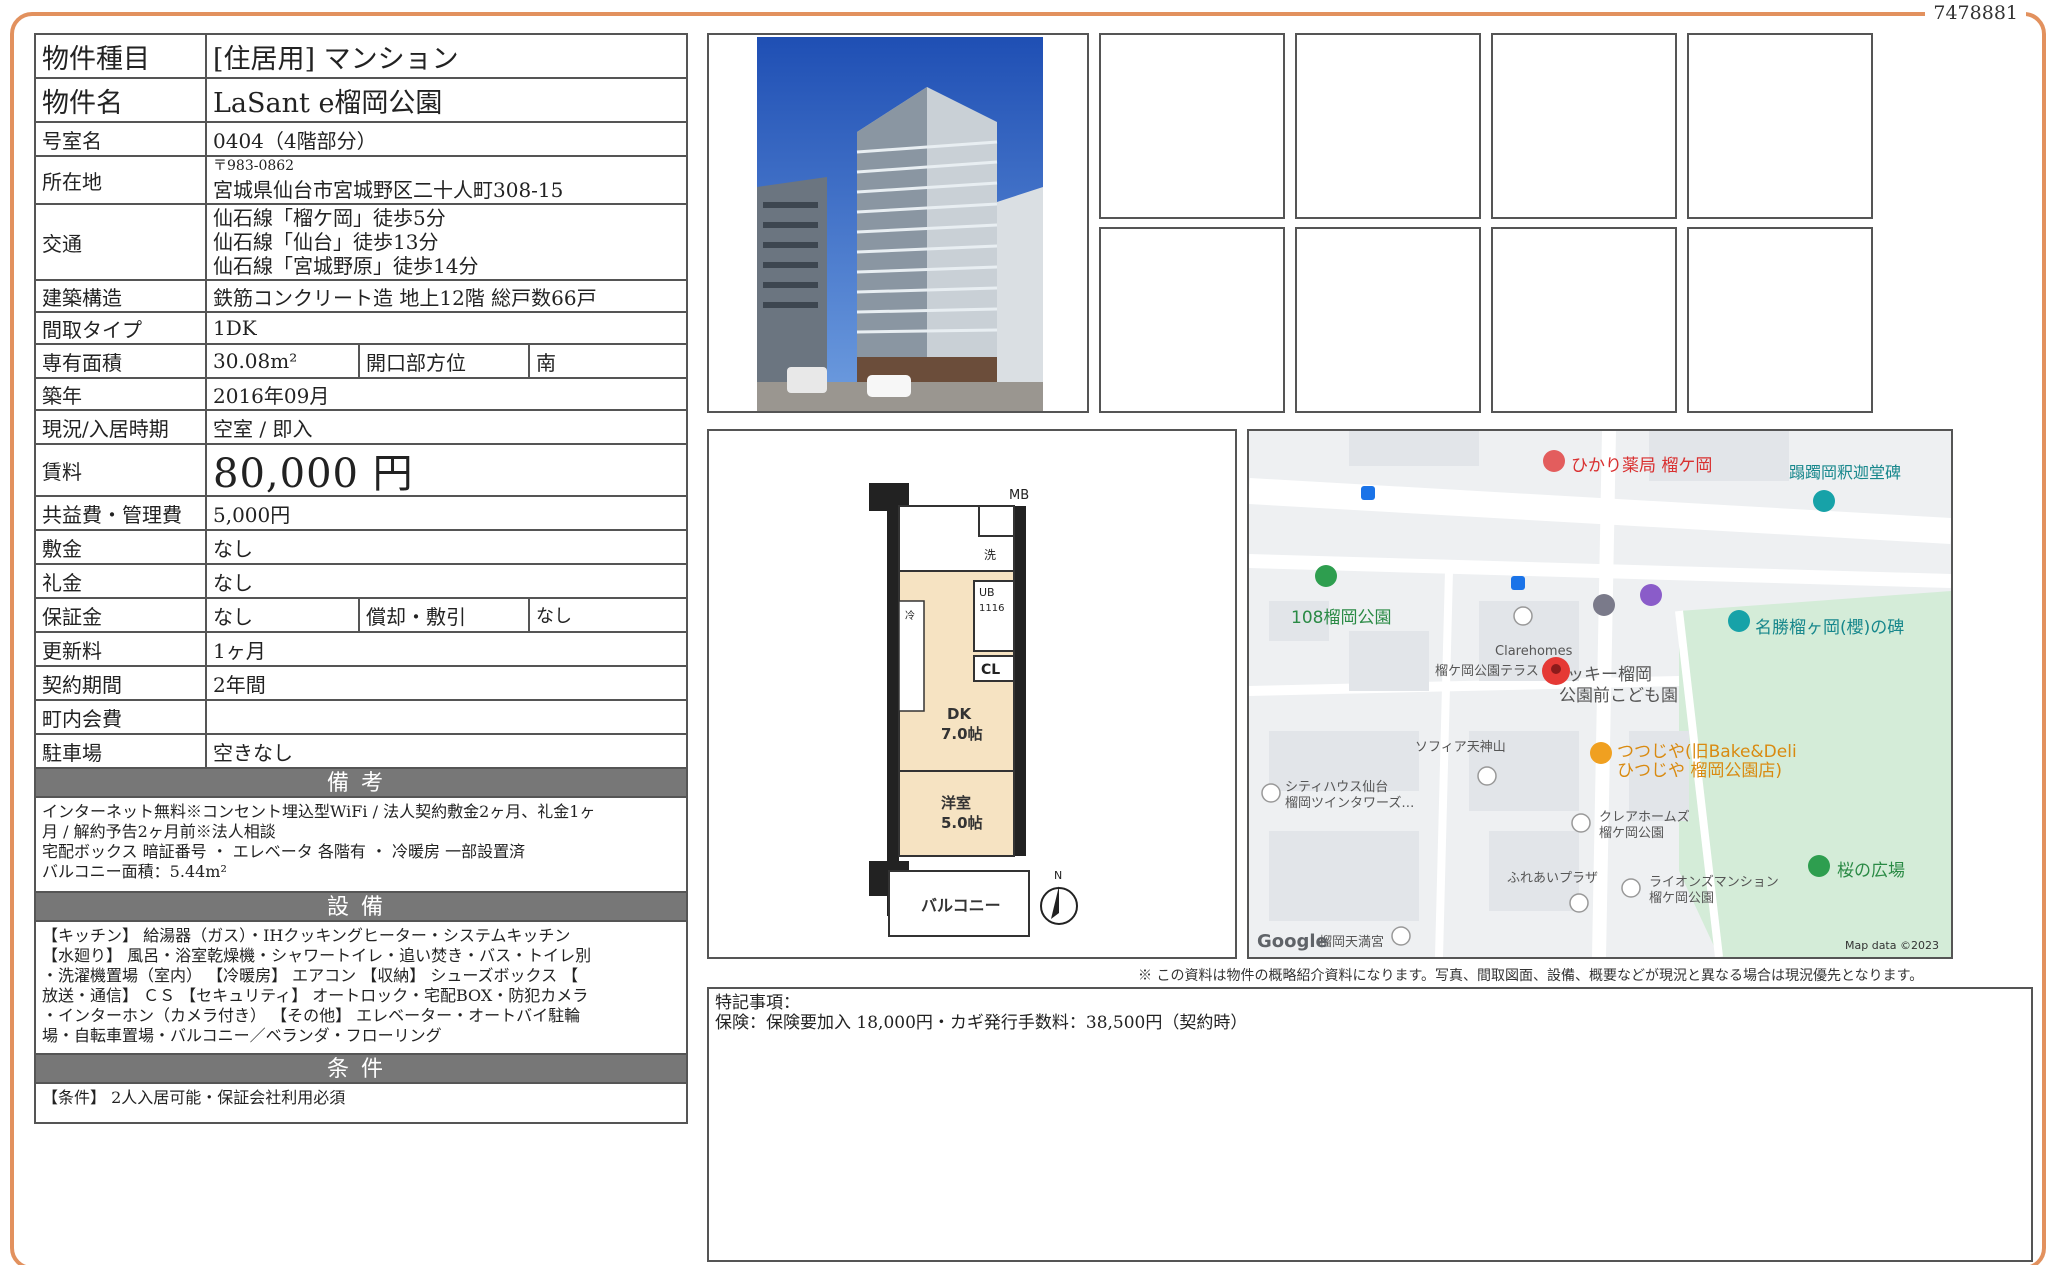 The width and height of the screenshot is (2056, 1265). Describe the element at coordinates (326, 242) in the screenshot. I see `access-line: 仙石線「仙台」徒歩13分` at that location.